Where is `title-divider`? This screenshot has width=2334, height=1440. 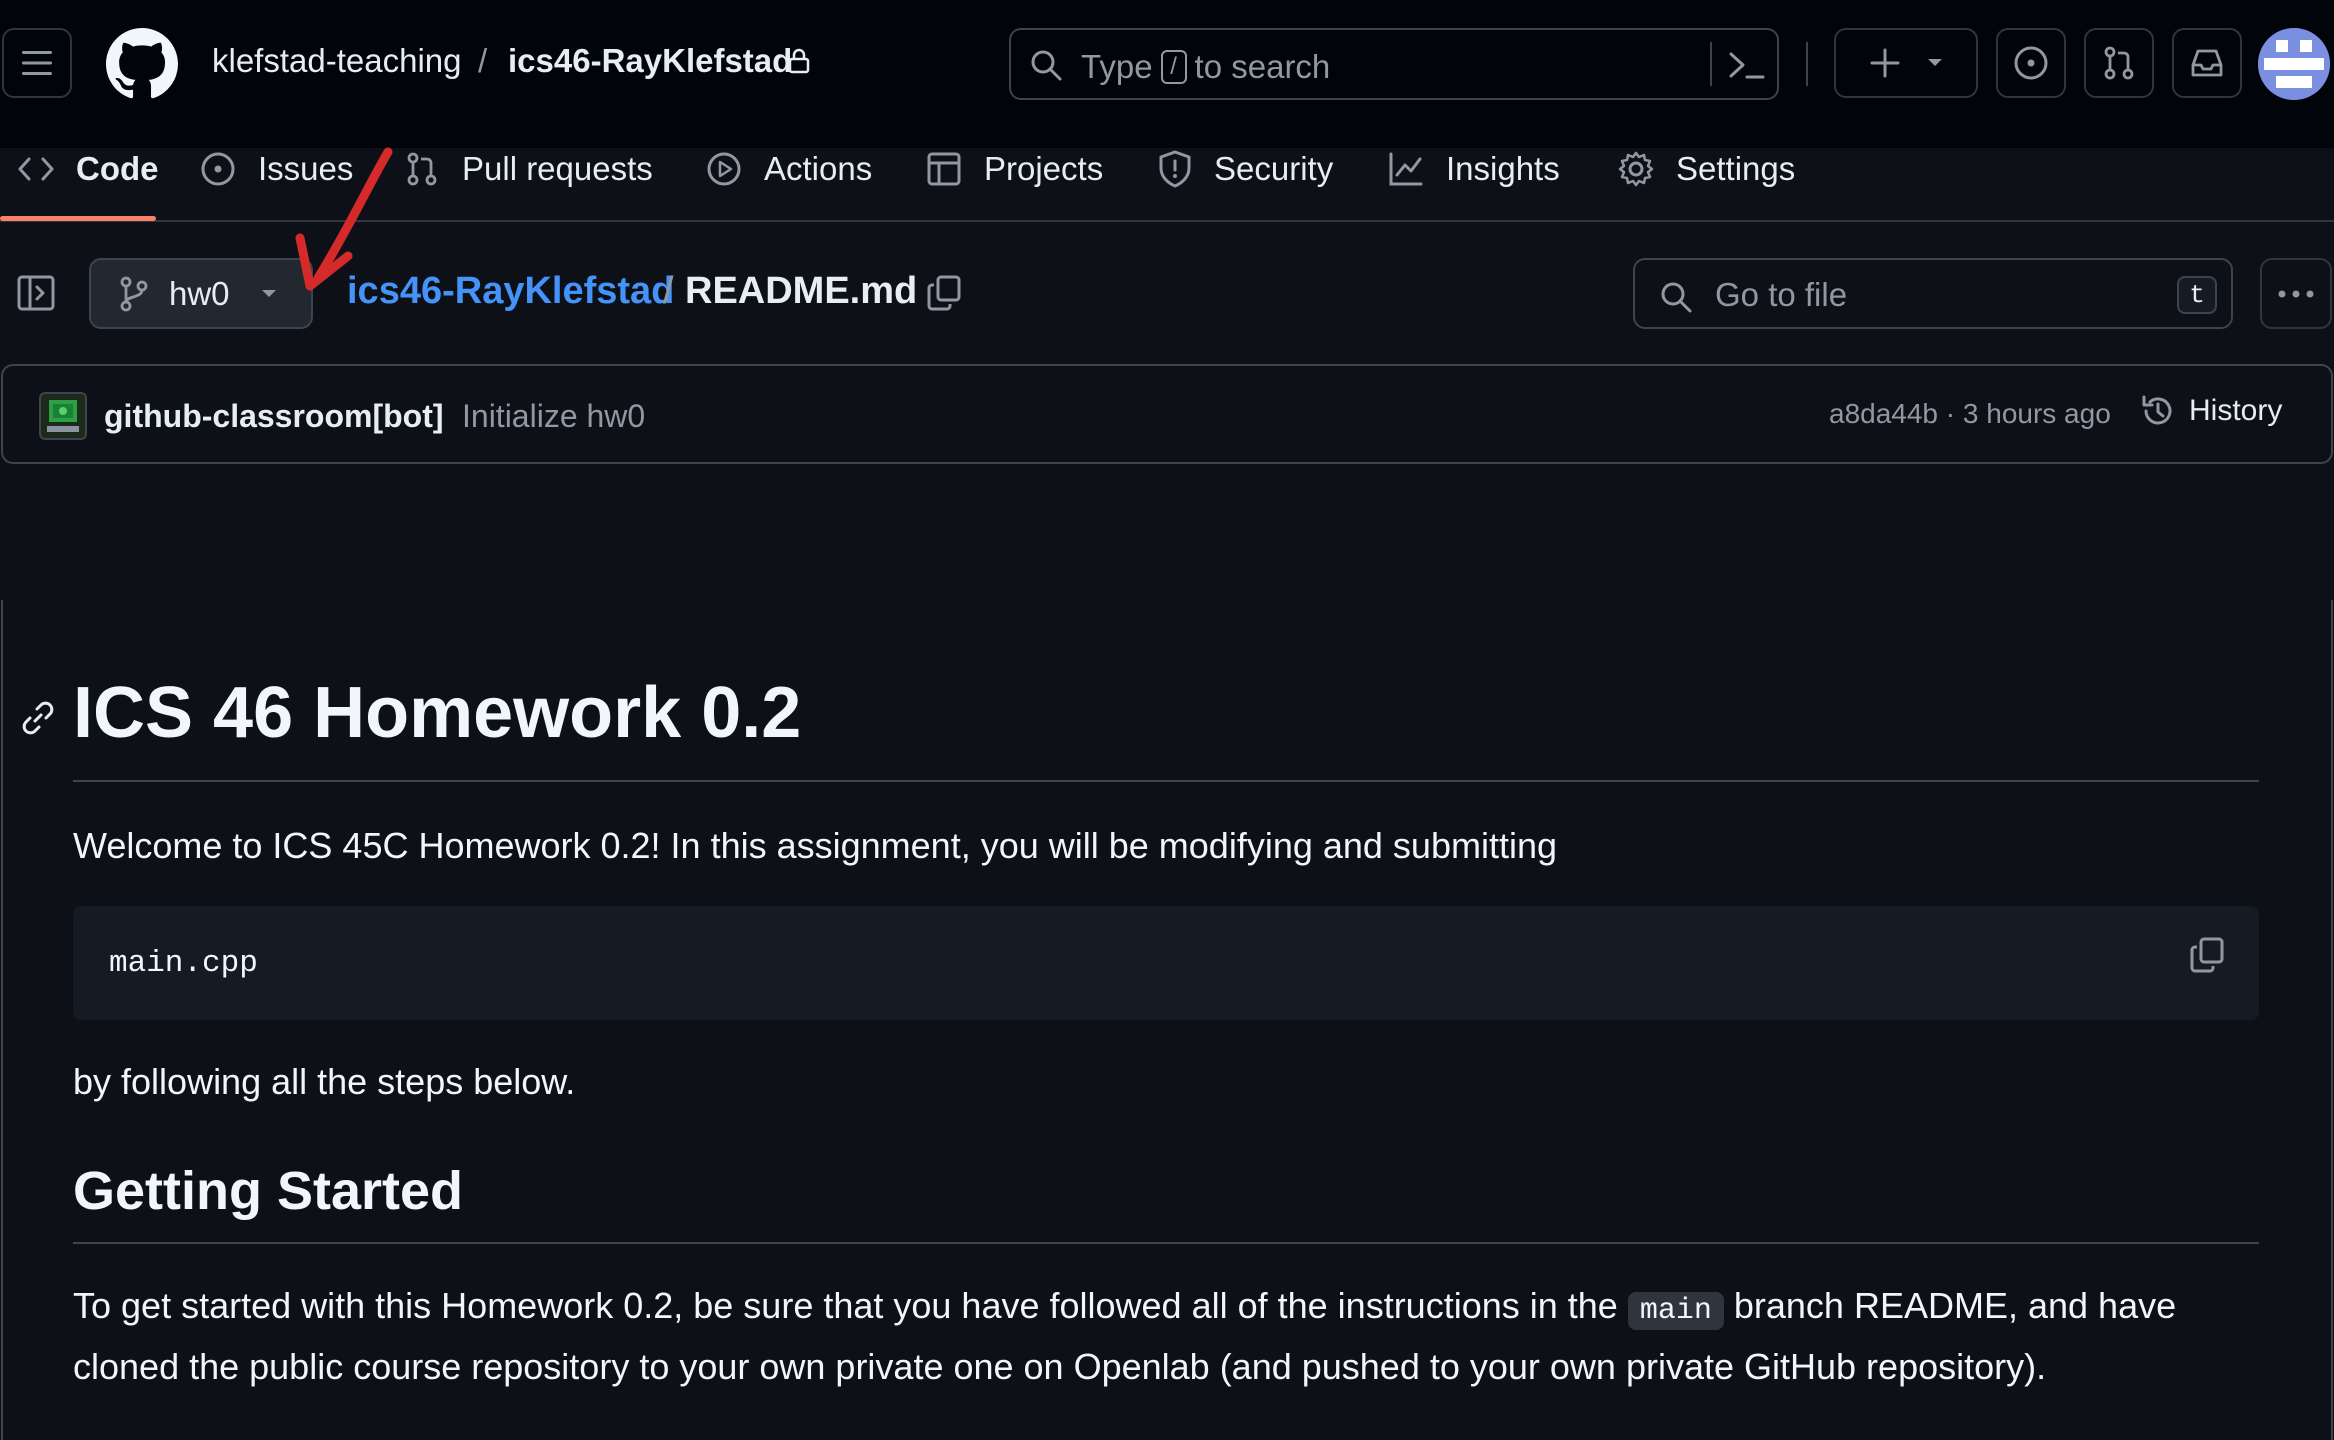
title-divider is located at coordinates (1166, 781).